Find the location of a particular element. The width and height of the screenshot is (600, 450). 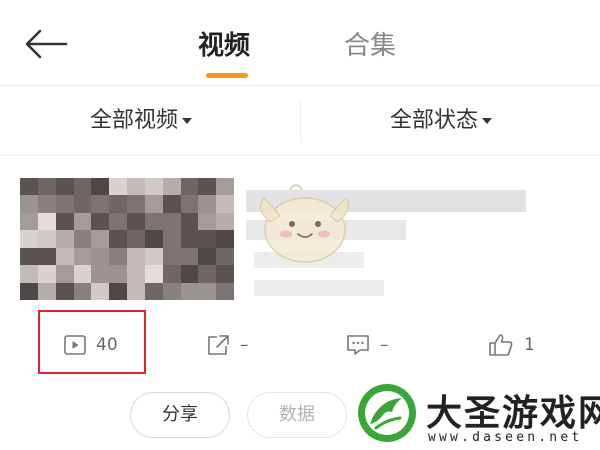

share-count-value: – is located at coordinates (244, 345).